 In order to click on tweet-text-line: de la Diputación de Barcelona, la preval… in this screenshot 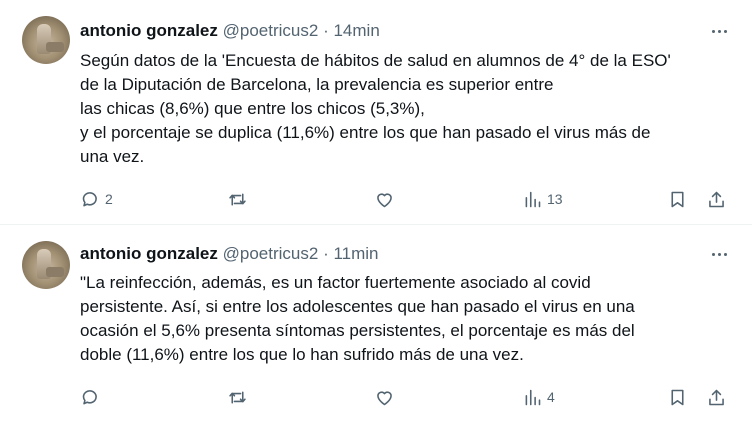, I will do `click(317, 84)`.